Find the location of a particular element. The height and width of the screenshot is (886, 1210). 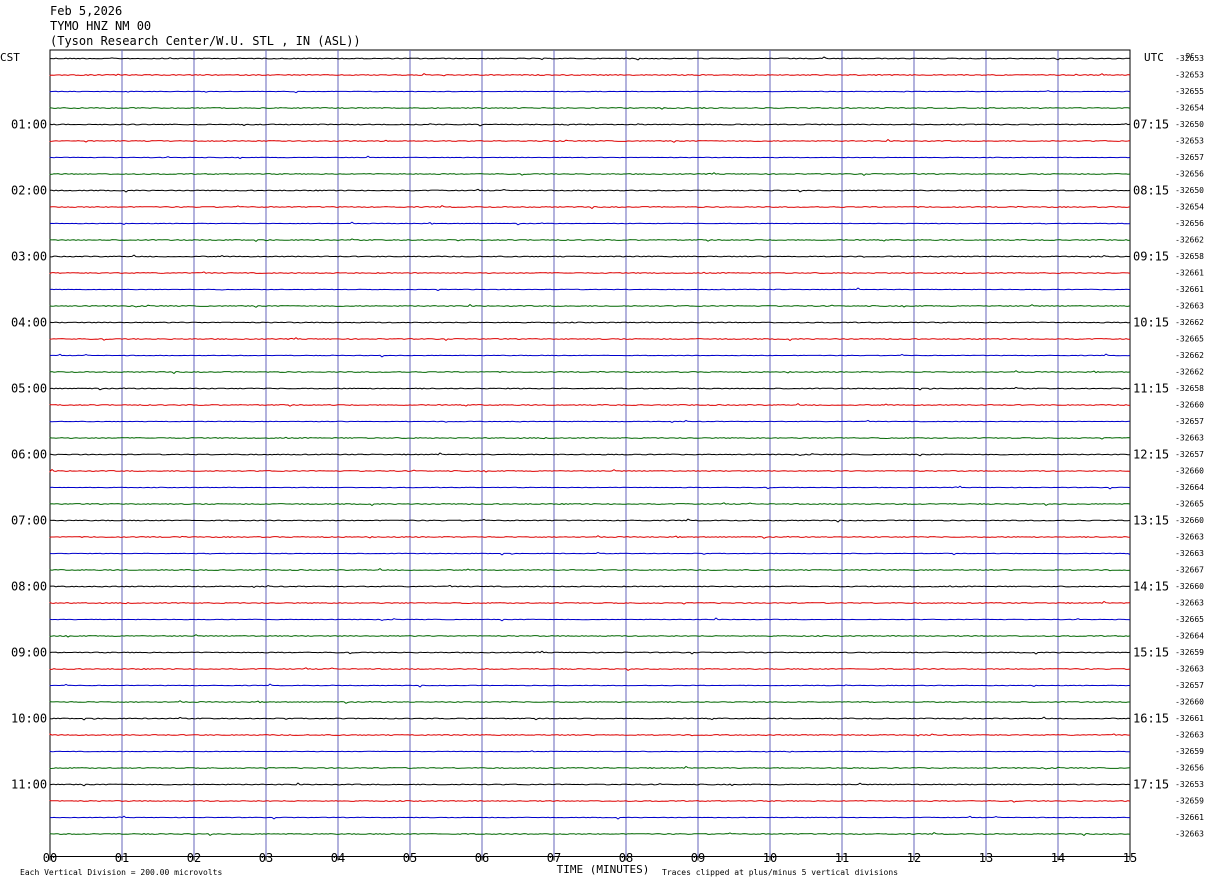

cst-hour-label: 01:00 is located at coordinates (29, 125).